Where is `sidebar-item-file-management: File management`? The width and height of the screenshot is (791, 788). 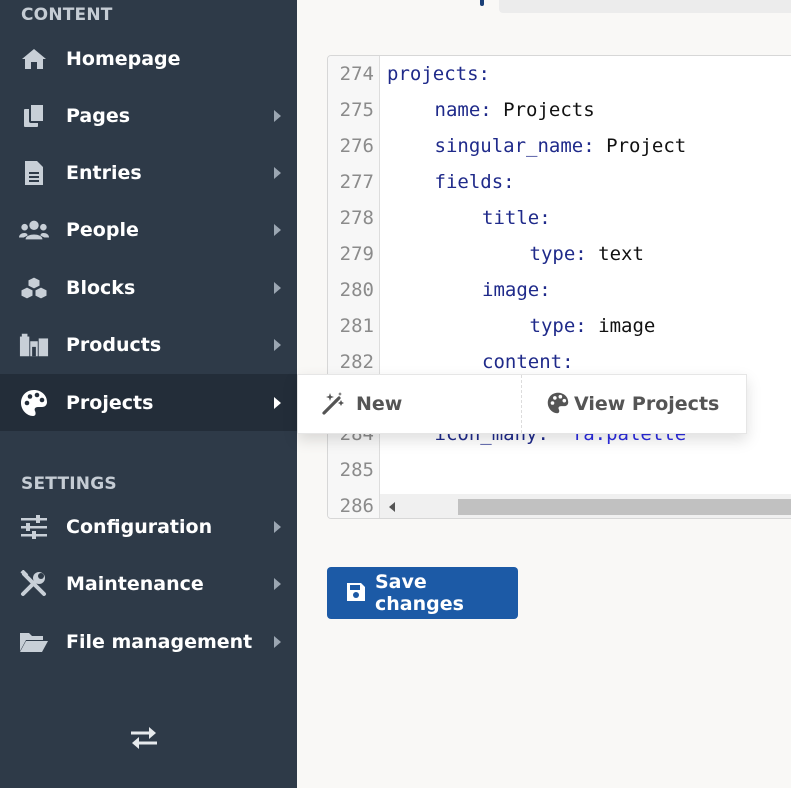 sidebar-item-file-management: File management is located at coordinates (148, 641).